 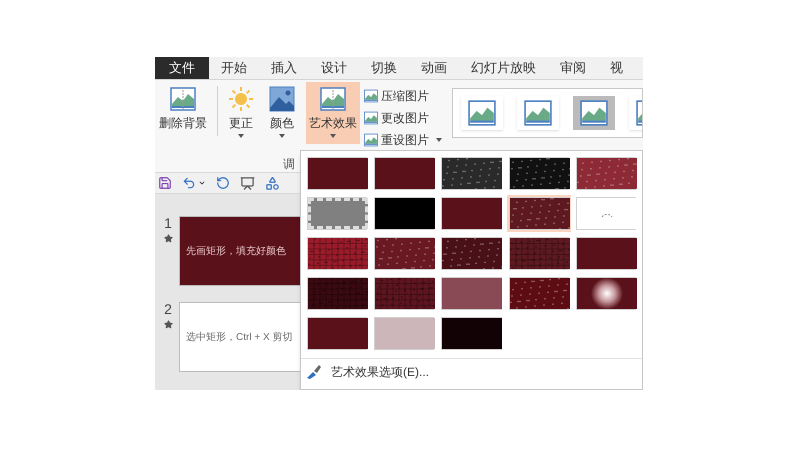 What do you see at coordinates (384, 68) in the screenshot?
I see `ribbon-tab: 切换` at bounding box center [384, 68].